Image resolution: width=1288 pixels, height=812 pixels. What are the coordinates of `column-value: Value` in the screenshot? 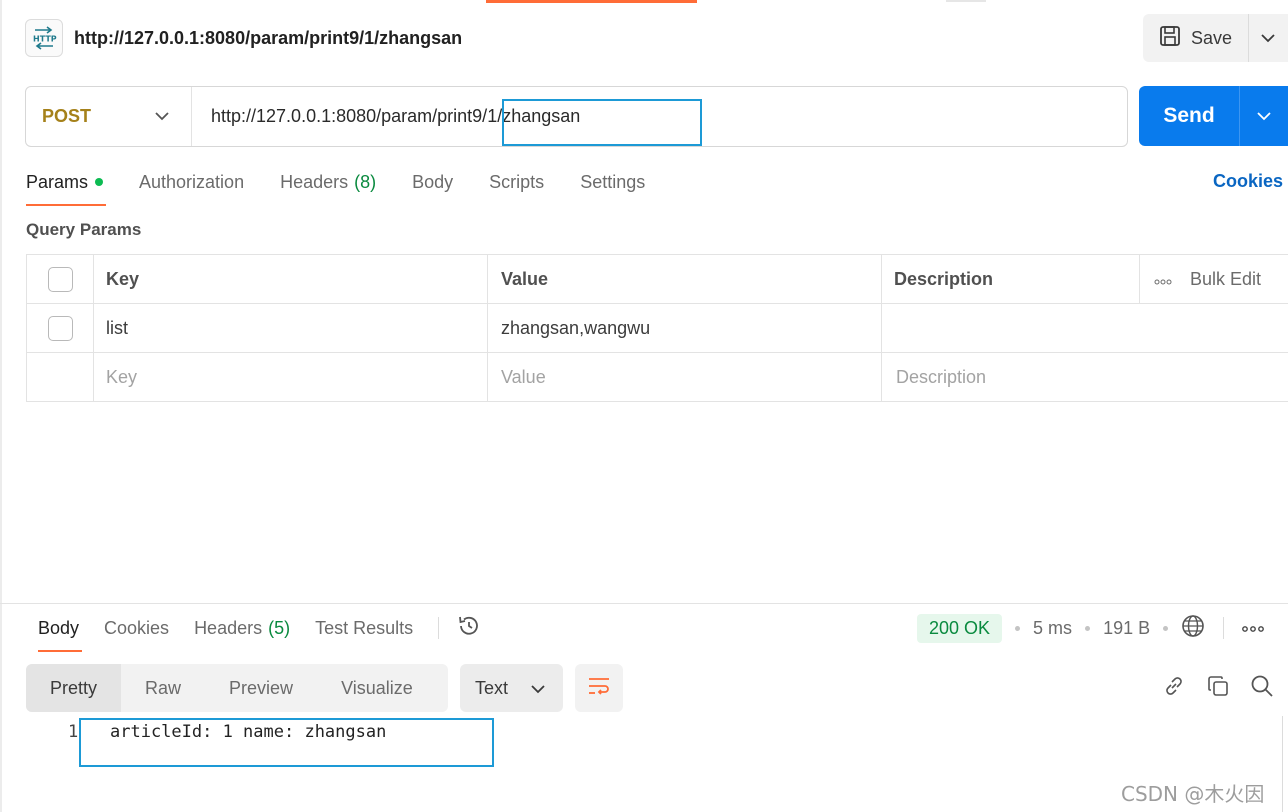 It's located at (684, 279).